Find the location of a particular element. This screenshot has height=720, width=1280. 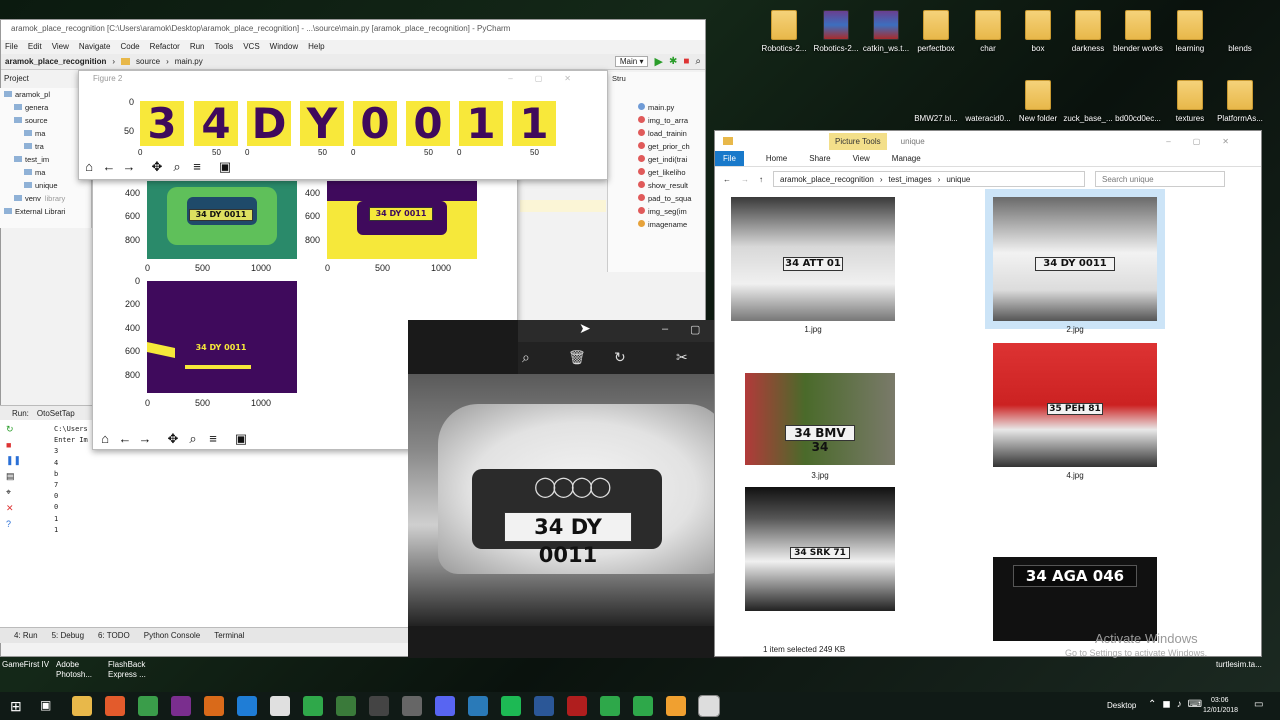

desktop-icon: char is located at coordinates (988, 31).